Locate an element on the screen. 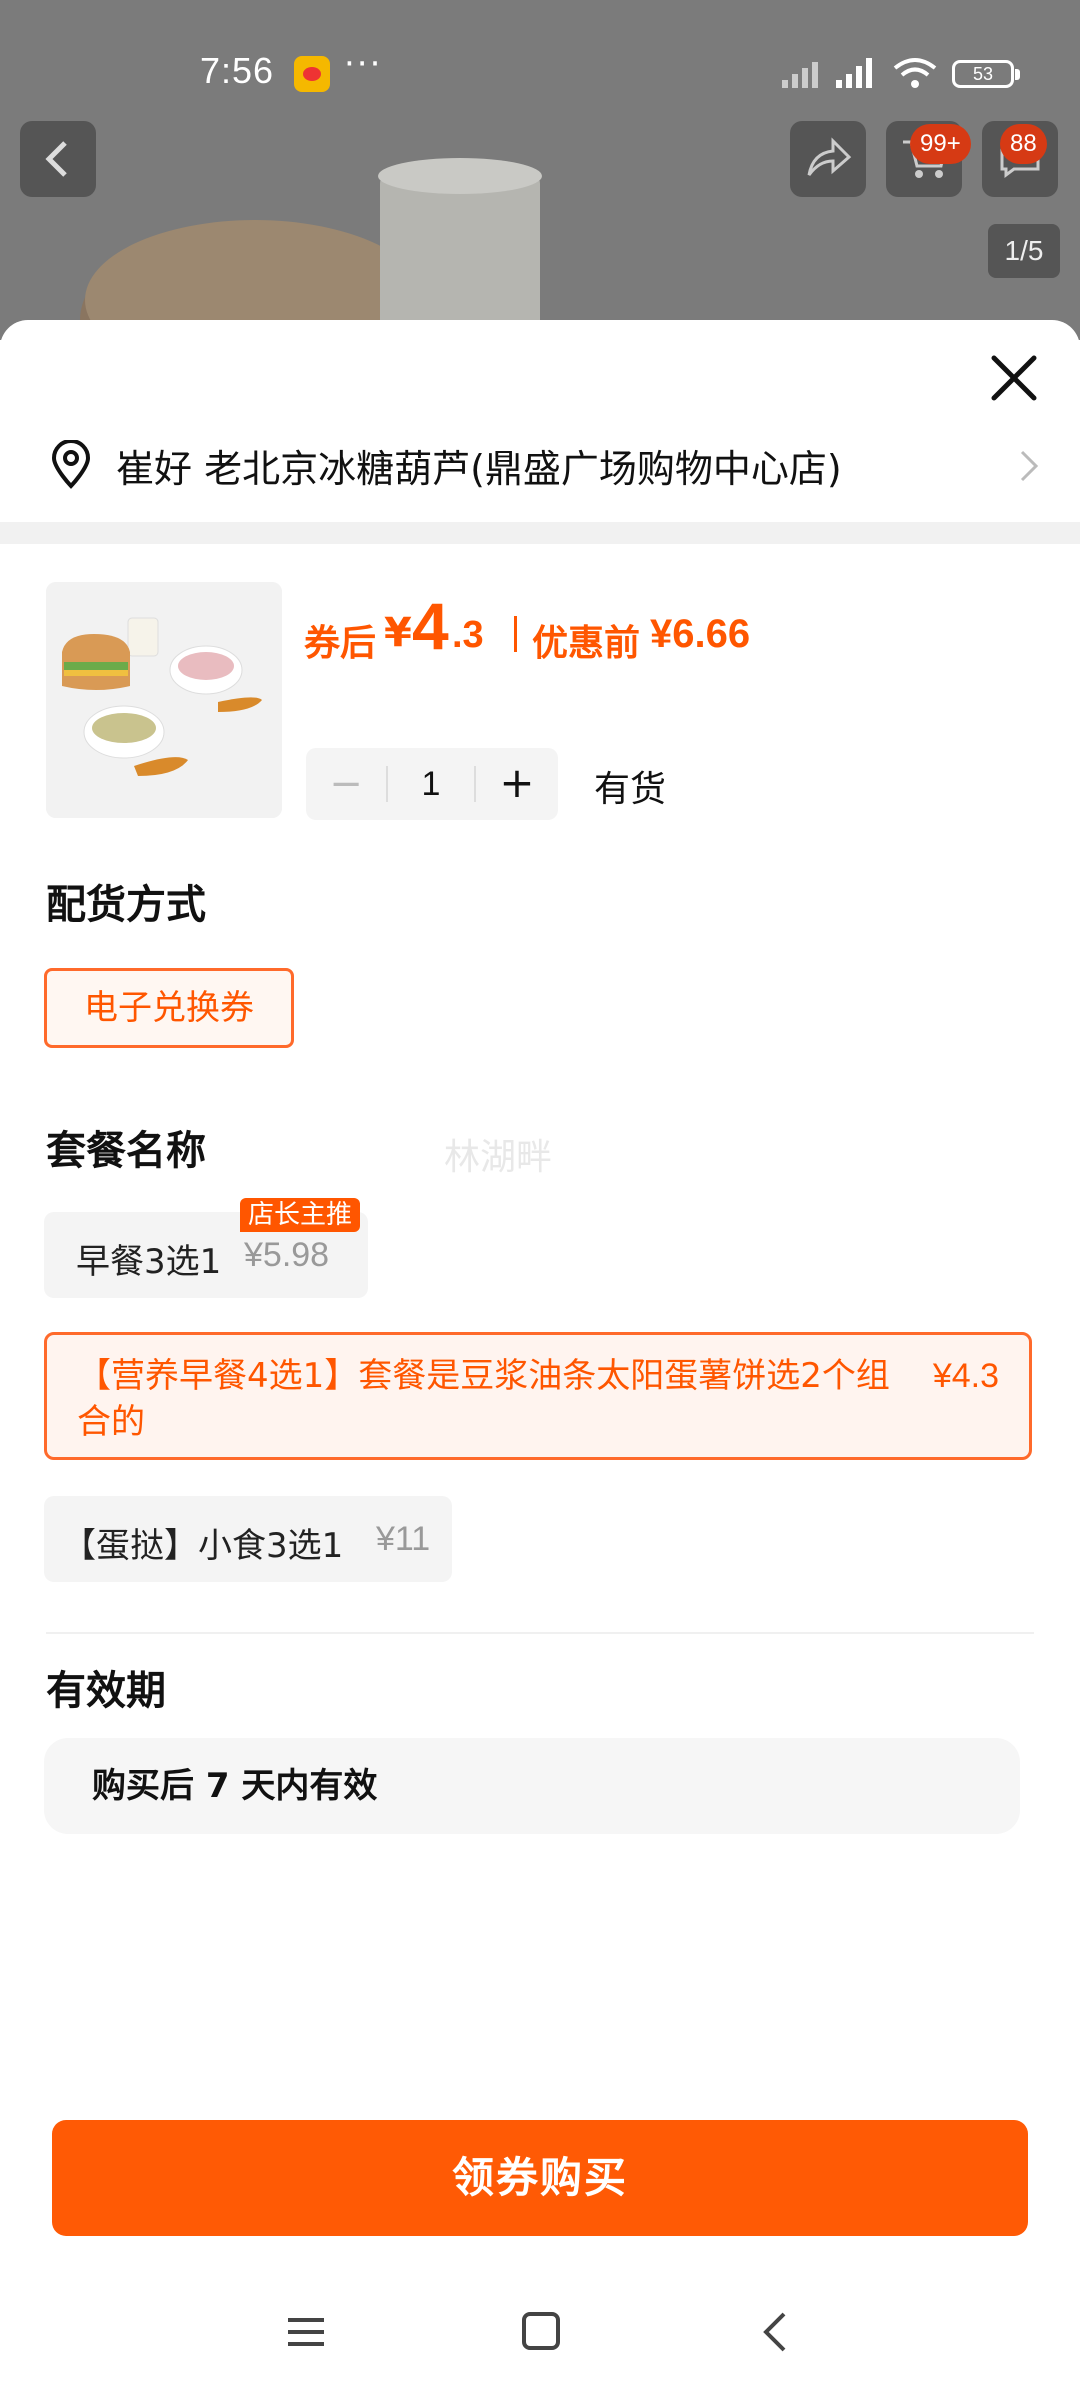 The height and width of the screenshot is (2400, 1080). package-option-name: 早餐3选1 is located at coordinates (149, 1262).